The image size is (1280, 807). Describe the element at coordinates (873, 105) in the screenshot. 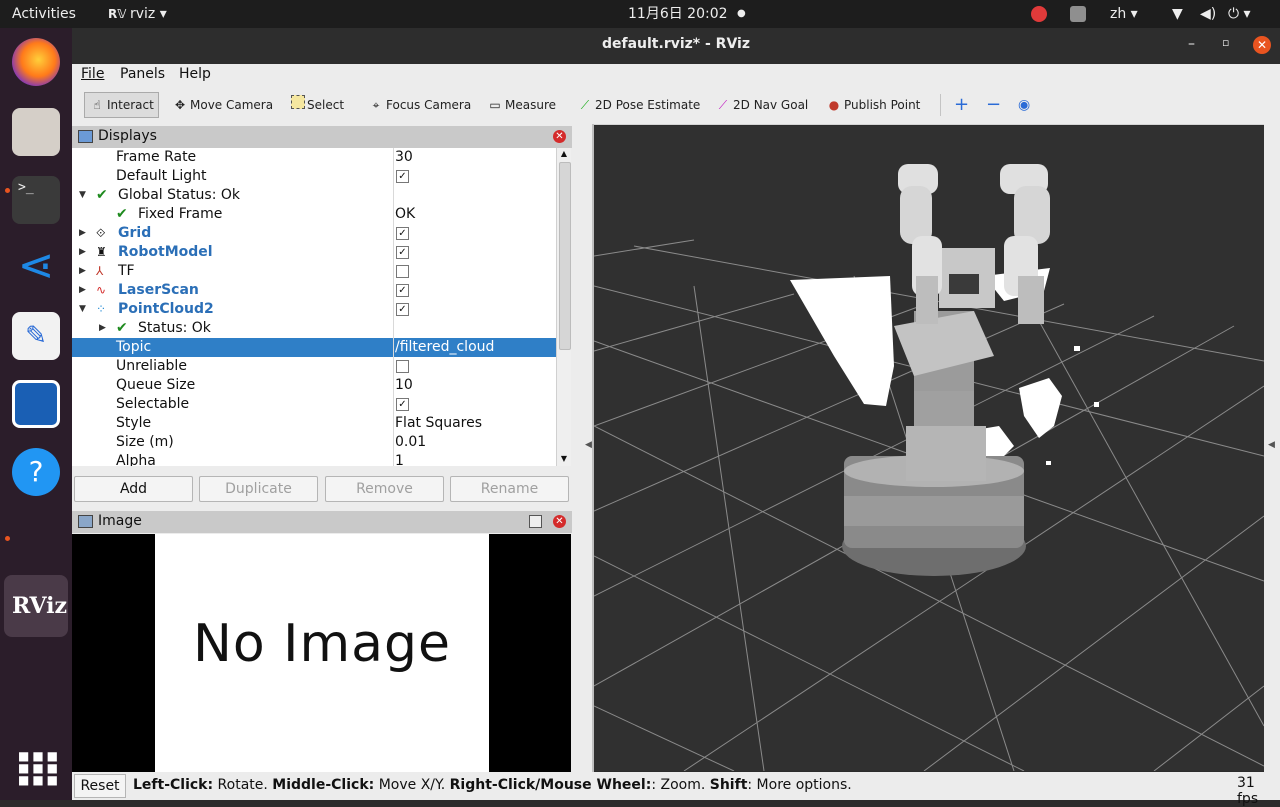

I see `tool-publish-point: ● Publish Point` at that location.